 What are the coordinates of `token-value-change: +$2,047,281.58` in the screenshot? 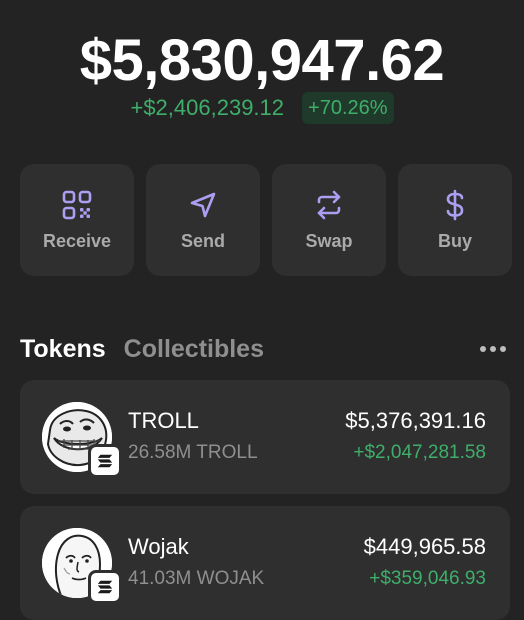 It's located at (419, 452).